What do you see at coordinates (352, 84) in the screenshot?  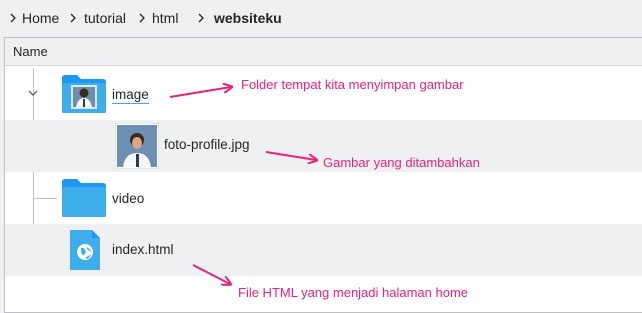 I see `annotation-folder: Folder tempat kita menyimpan gambar` at bounding box center [352, 84].